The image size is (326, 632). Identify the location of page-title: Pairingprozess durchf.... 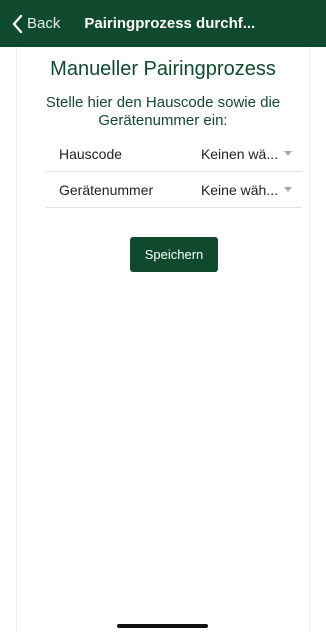
(170, 23).